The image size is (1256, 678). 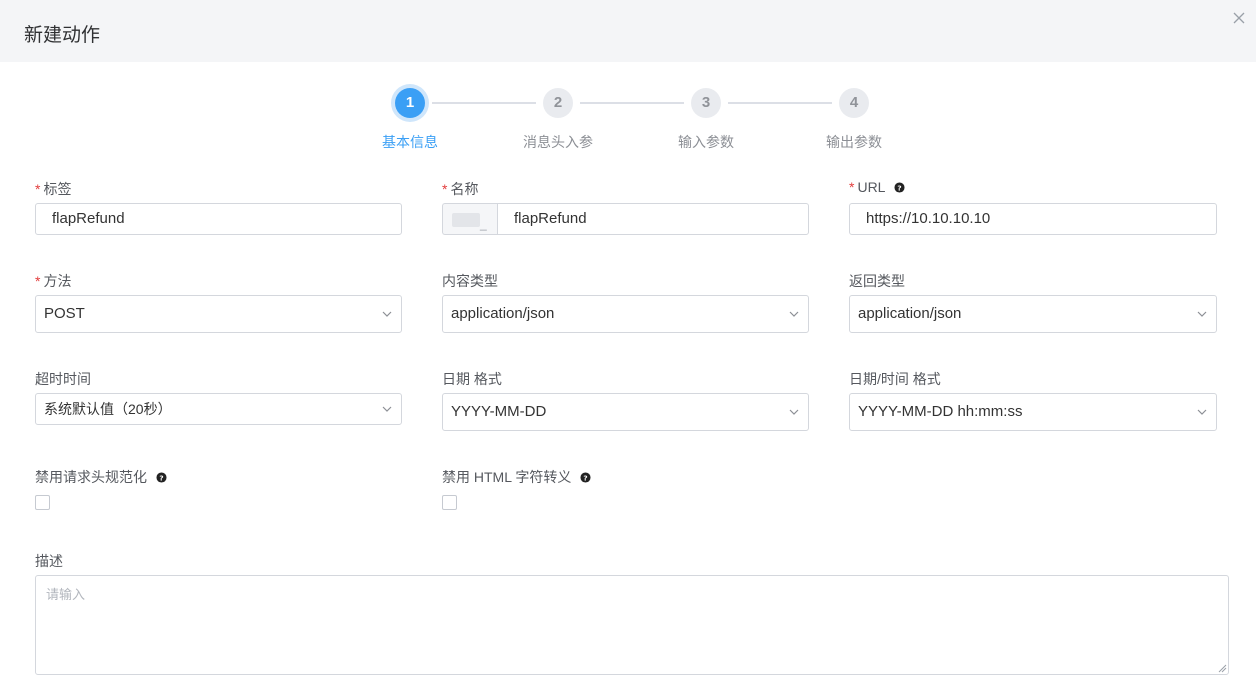 What do you see at coordinates (449, 502) in the screenshot?
I see `disable-html-escape-checkbox` at bounding box center [449, 502].